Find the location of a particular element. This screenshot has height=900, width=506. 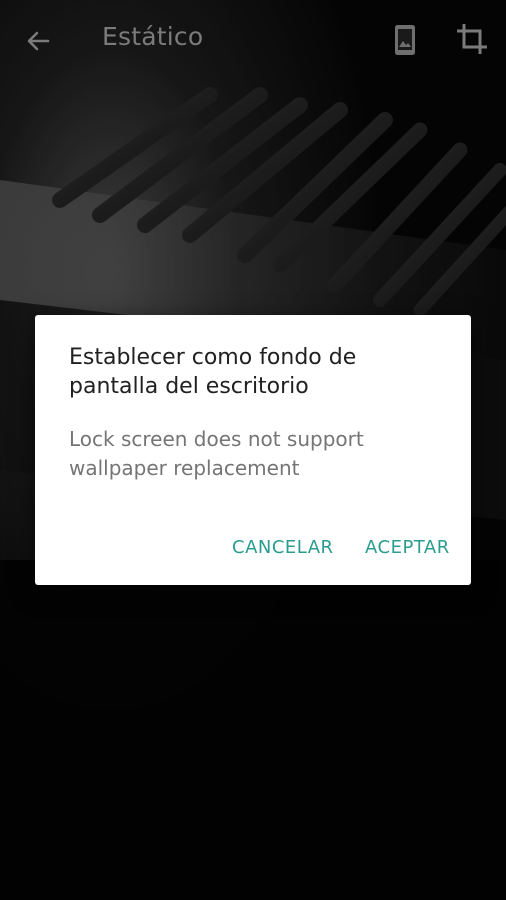

cancel-button: CANCELAR is located at coordinates (283, 547).